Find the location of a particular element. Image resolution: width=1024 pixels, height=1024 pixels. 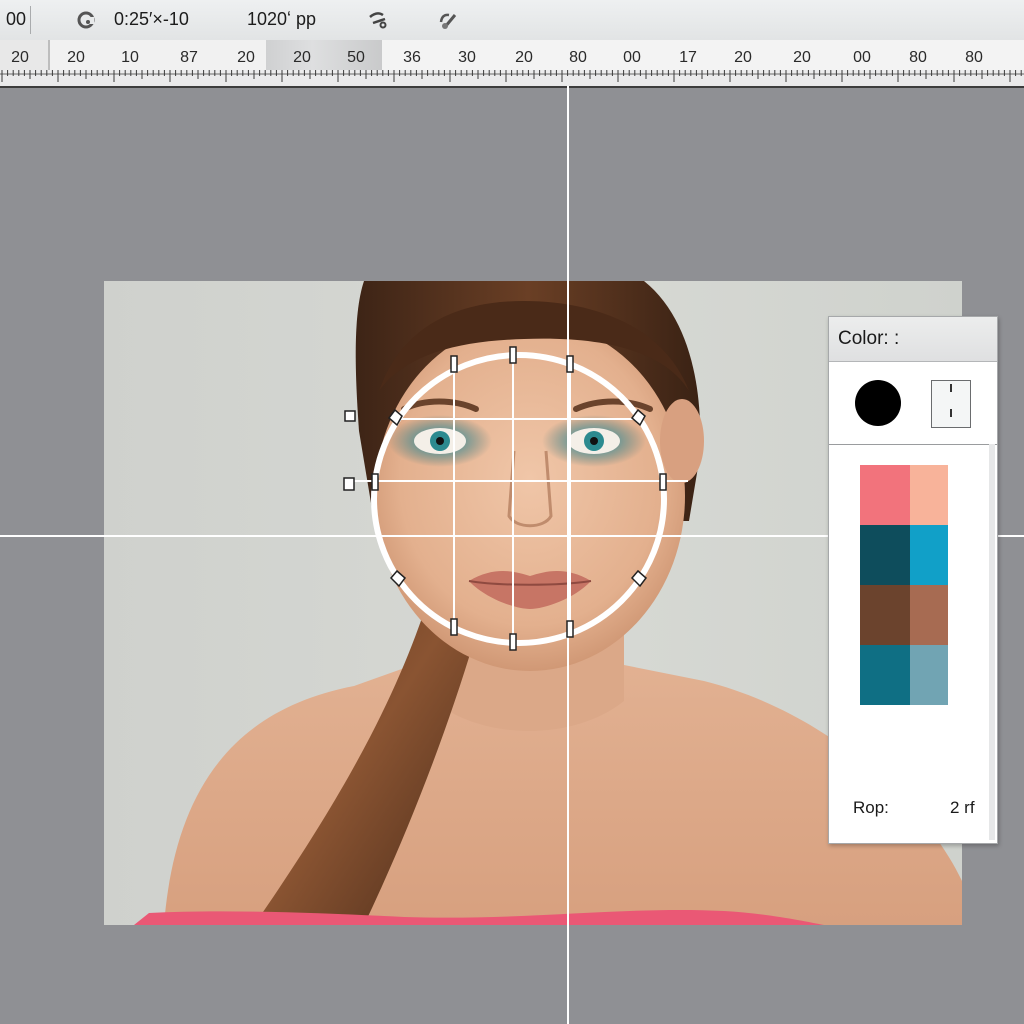

swatch-grid is located at coordinates (904, 585).